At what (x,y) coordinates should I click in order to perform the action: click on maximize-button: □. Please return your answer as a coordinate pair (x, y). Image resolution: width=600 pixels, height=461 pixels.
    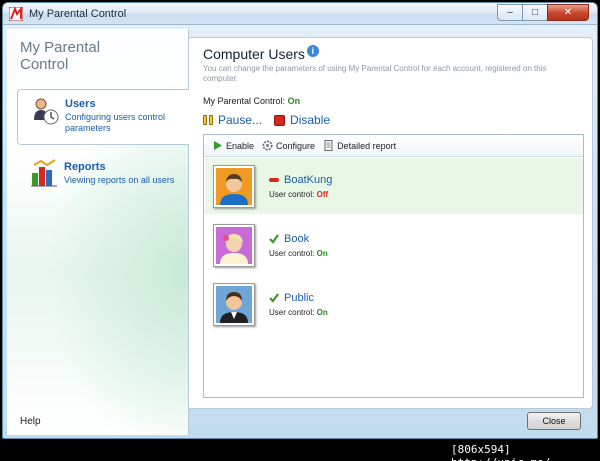
    Looking at the image, I should click on (535, 12).